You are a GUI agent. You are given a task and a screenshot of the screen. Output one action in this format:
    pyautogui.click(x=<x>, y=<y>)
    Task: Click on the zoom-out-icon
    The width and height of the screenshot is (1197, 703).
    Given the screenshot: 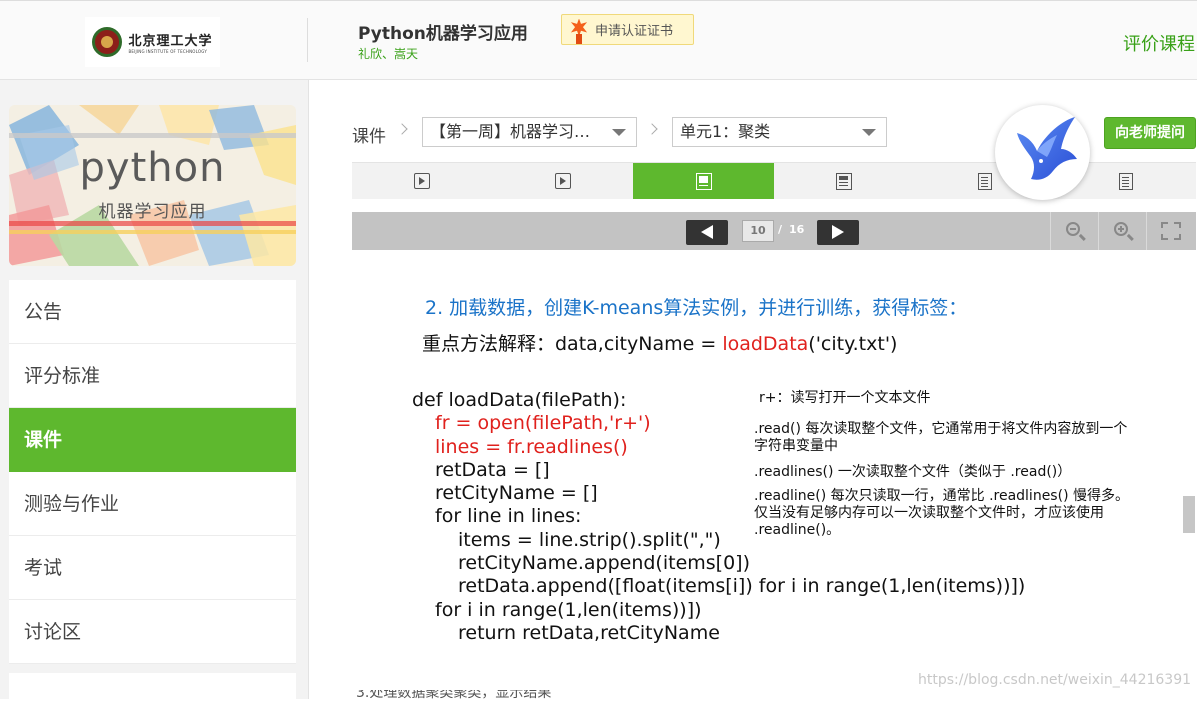 What is the action you would take?
    pyautogui.click(x=1073, y=229)
    